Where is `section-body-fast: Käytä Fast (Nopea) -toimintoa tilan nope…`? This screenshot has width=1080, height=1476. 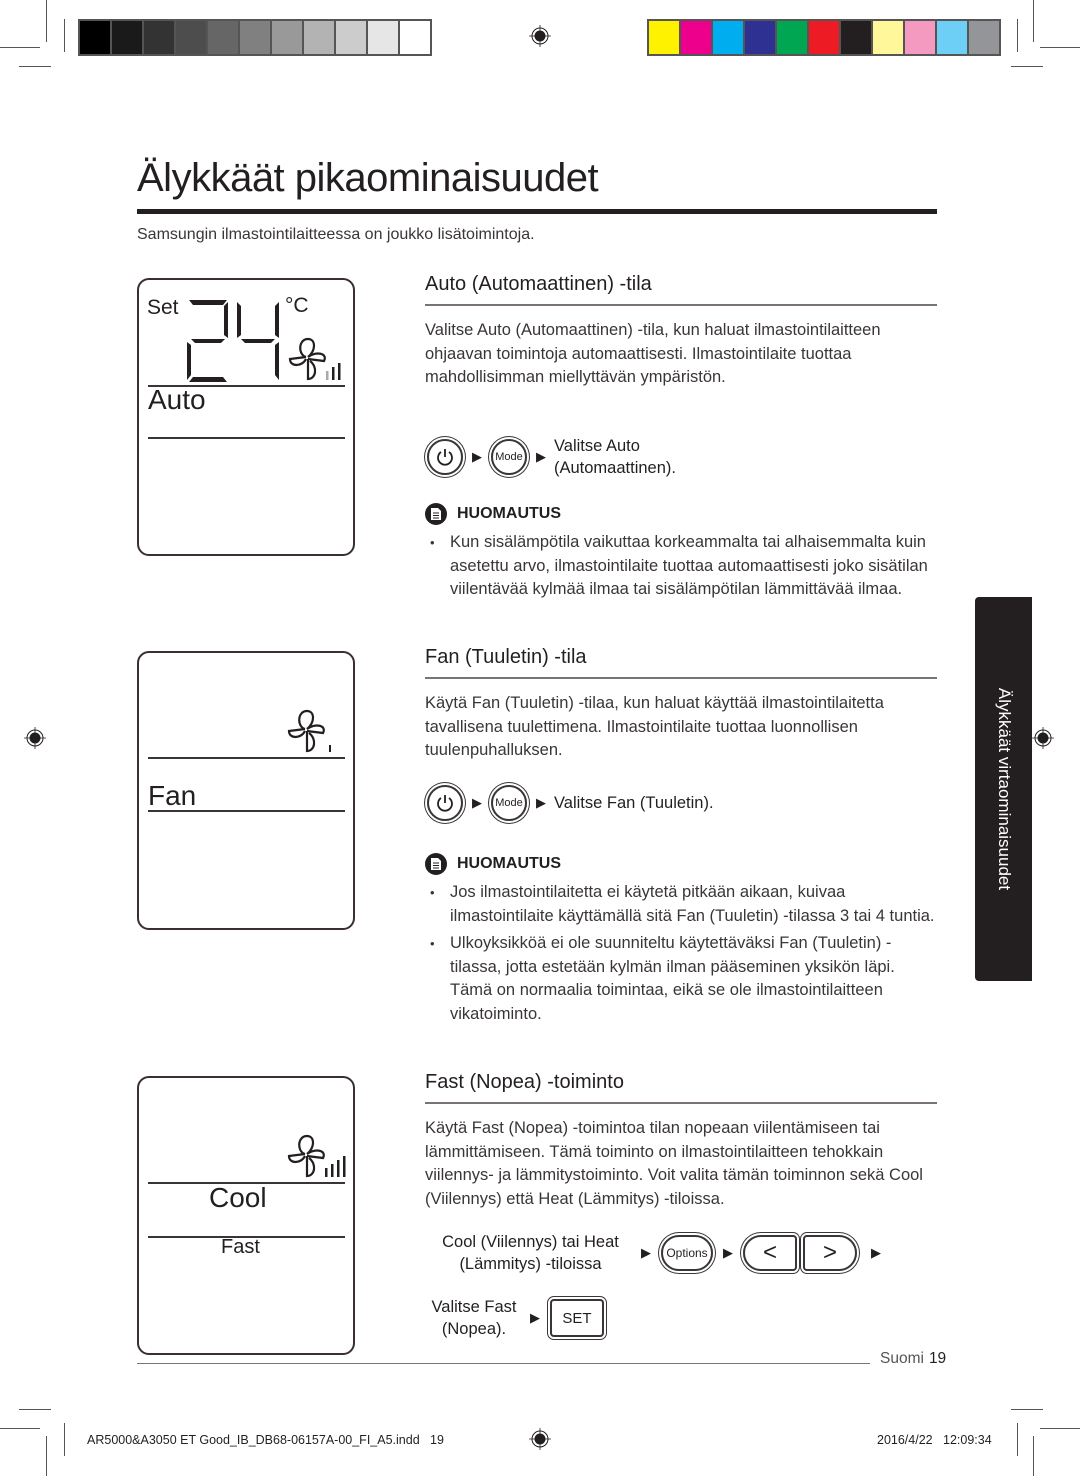 section-body-fast: Käytä Fast (Nopea) -toimintoa tilan nope… is located at coordinates (674, 1163).